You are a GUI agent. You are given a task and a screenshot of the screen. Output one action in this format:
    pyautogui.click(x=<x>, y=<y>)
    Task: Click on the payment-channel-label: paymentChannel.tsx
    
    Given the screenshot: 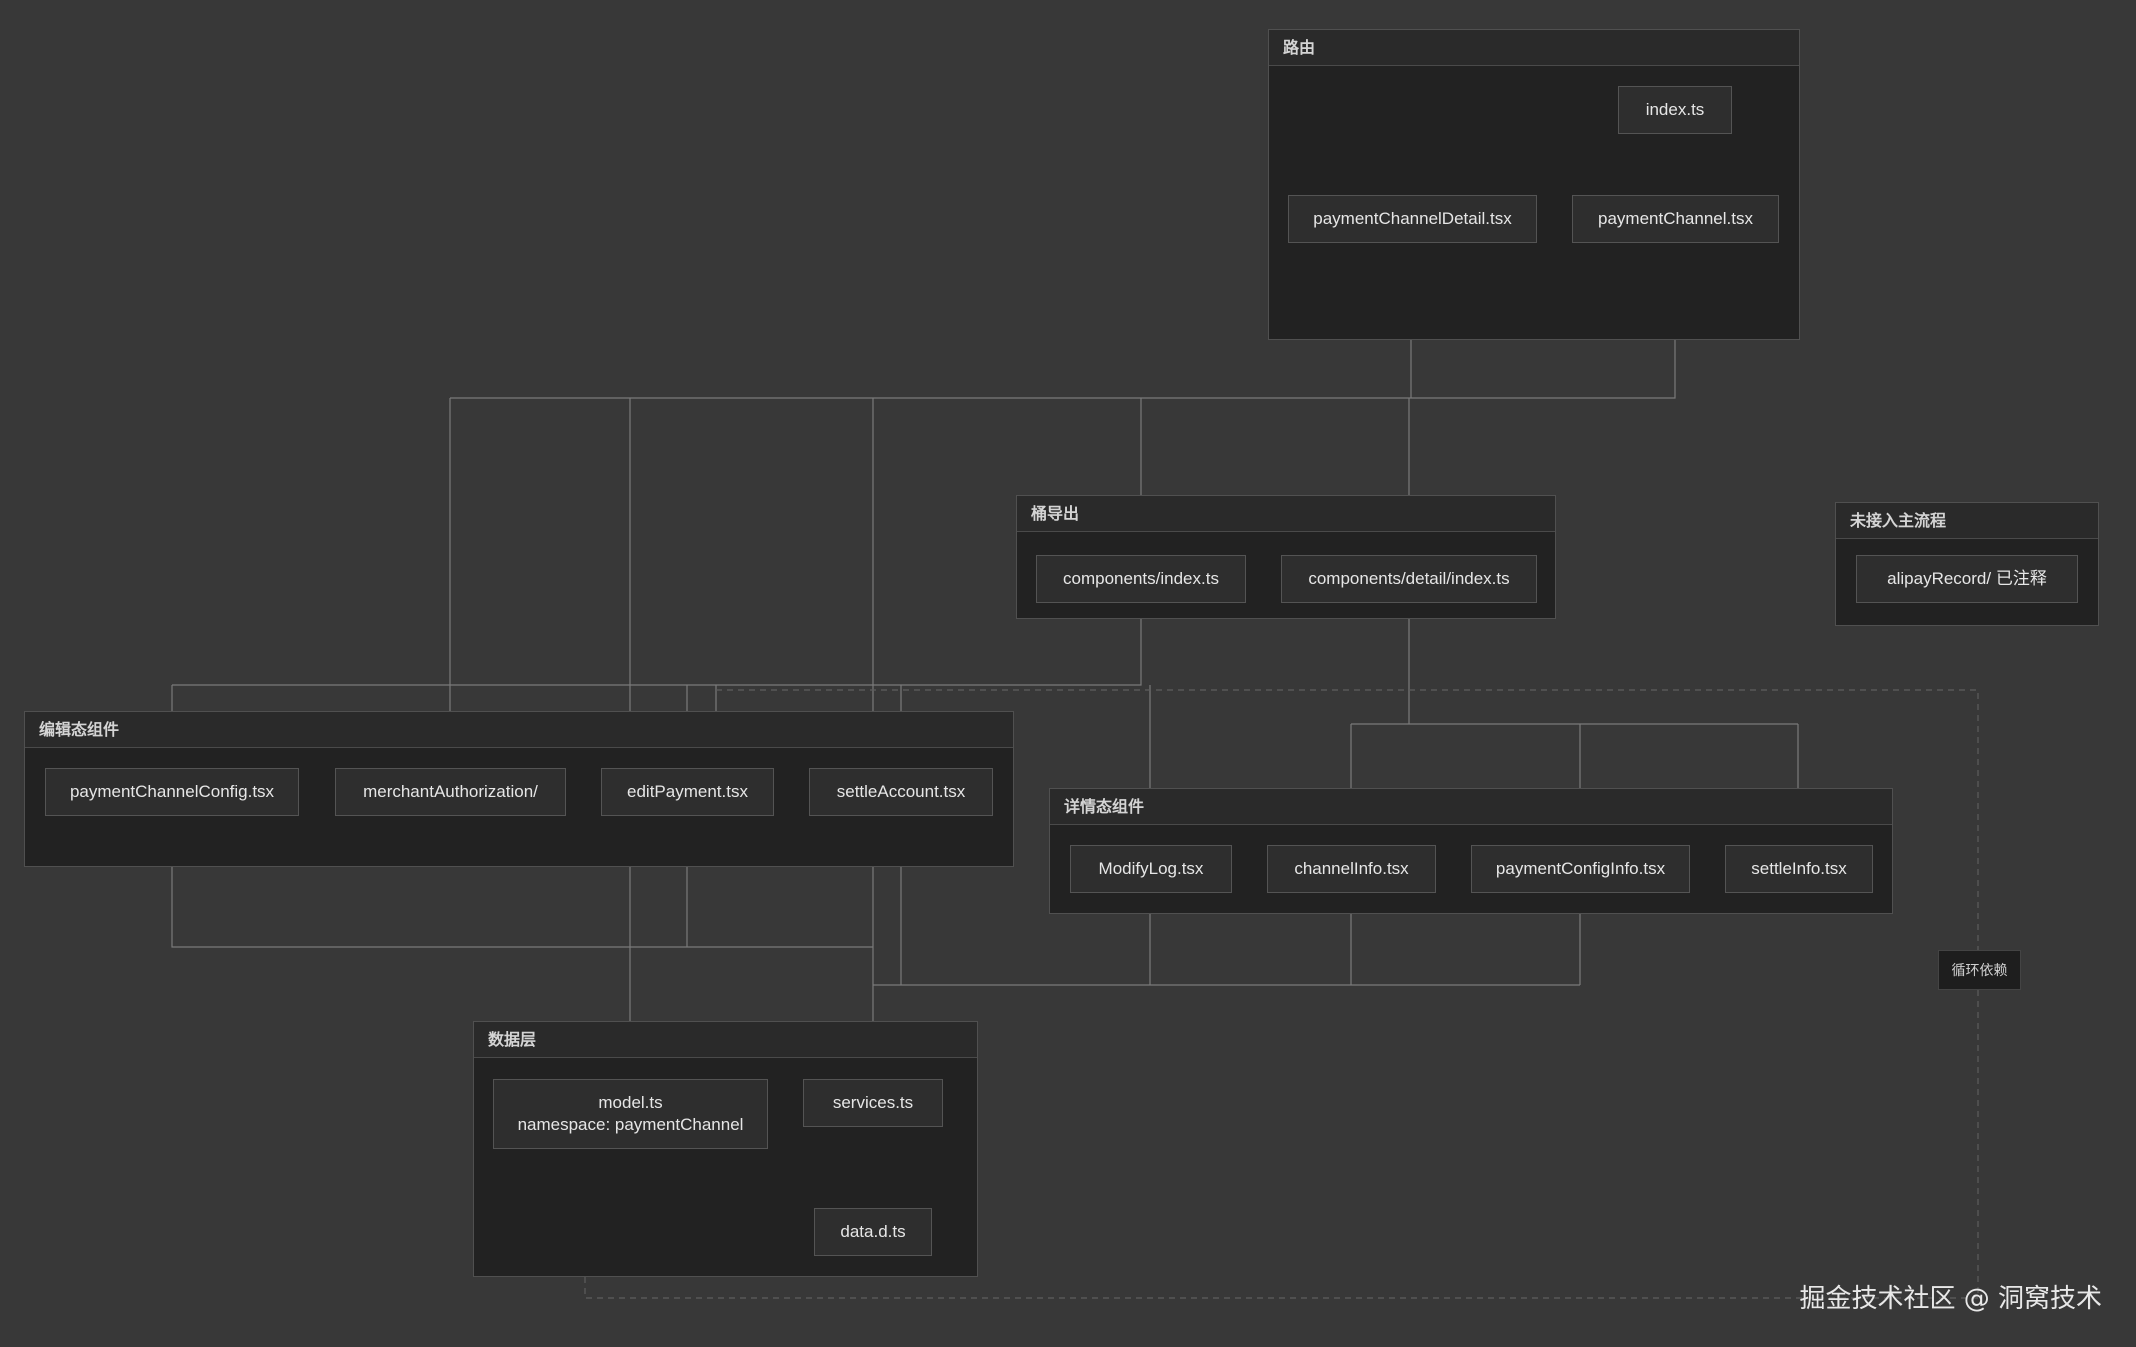 What is the action you would take?
    pyautogui.click(x=1675, y=218)
    